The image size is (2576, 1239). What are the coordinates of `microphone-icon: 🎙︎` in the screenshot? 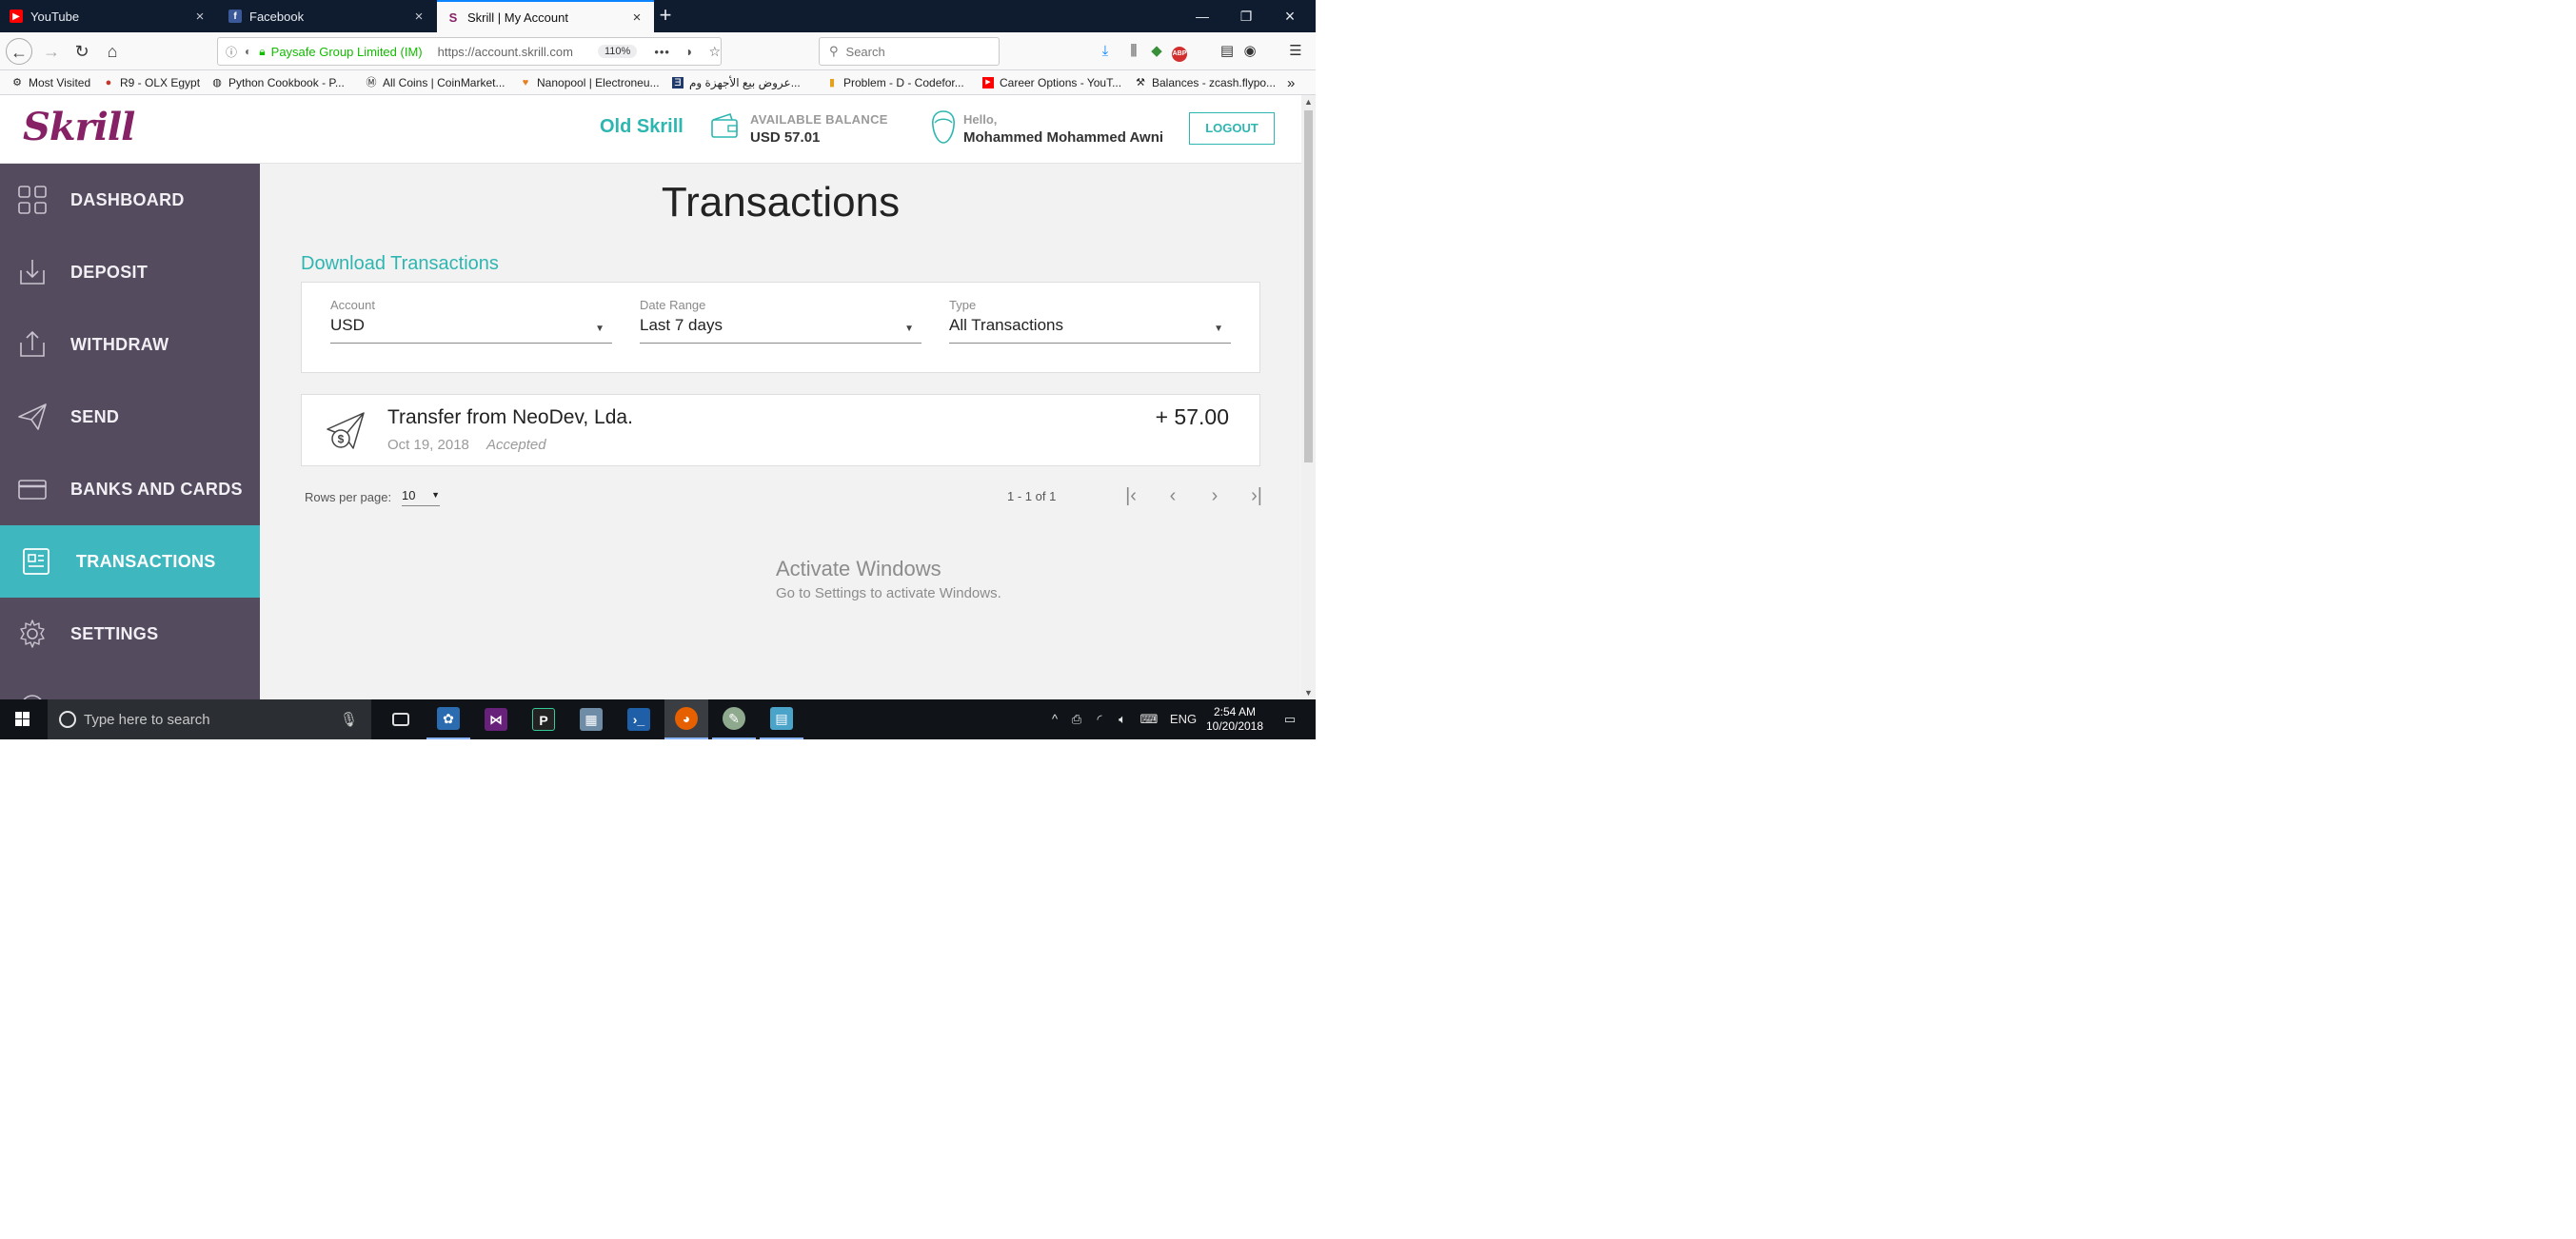 It's located at (349, 720).